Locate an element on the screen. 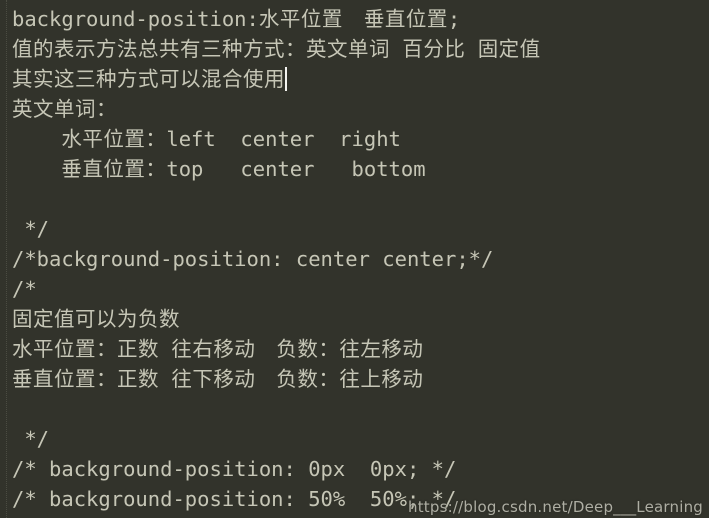 The width and height of the screenshot is (709, 518). code-line-text: background-position:水平位置 垂直位置; is located at coordinates (236, 19).